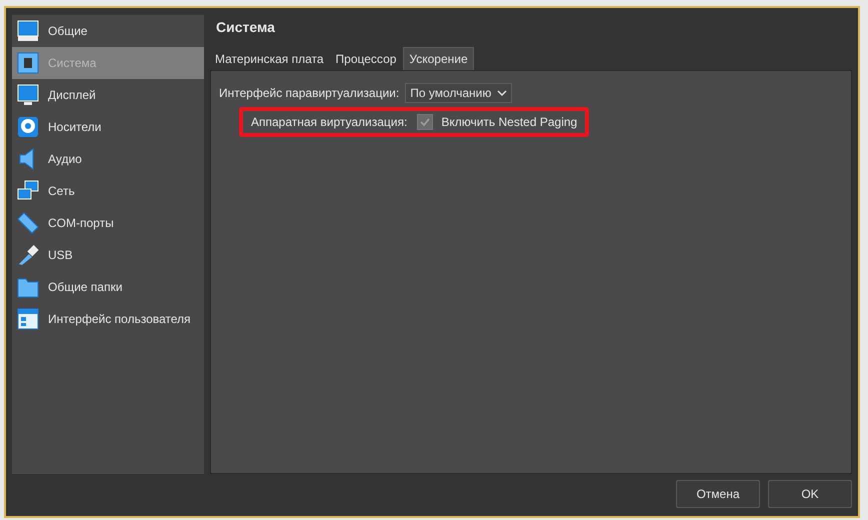  Describe the element at coordinates (108, 191) in the screenshot. I see `sidebar-item: Сеть` at that location.